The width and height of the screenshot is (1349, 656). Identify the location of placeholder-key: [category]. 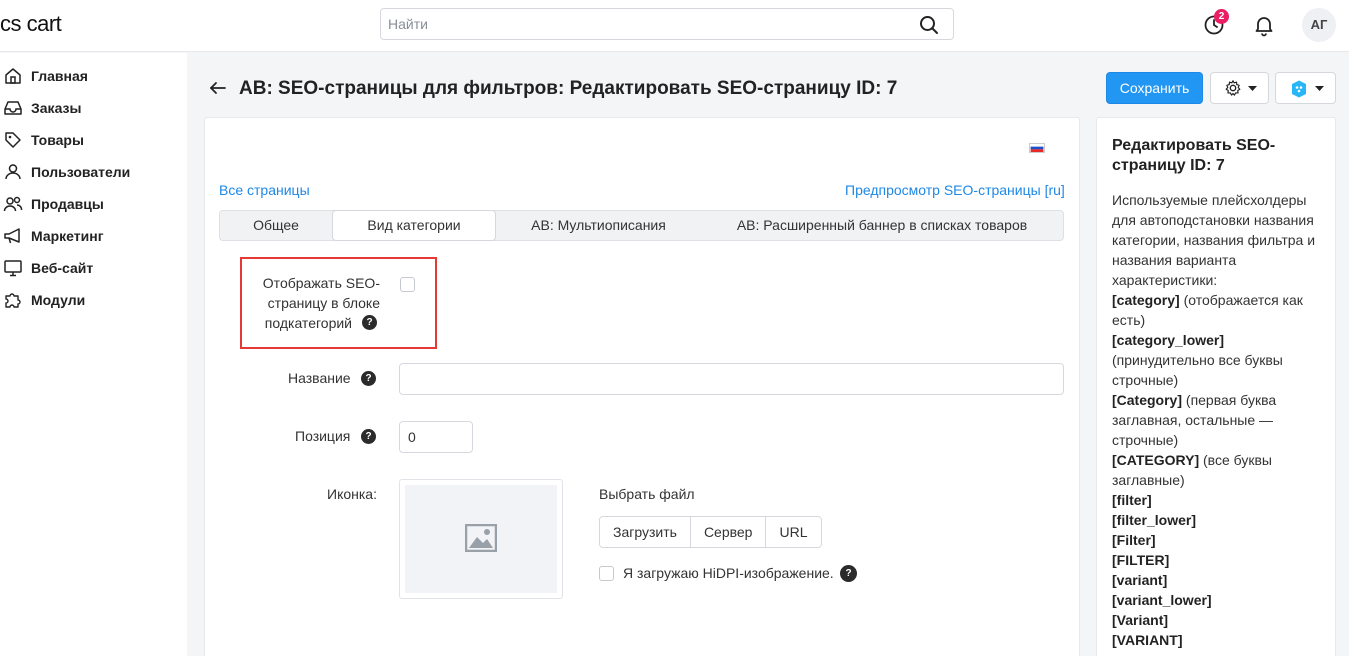
(1146, 300).